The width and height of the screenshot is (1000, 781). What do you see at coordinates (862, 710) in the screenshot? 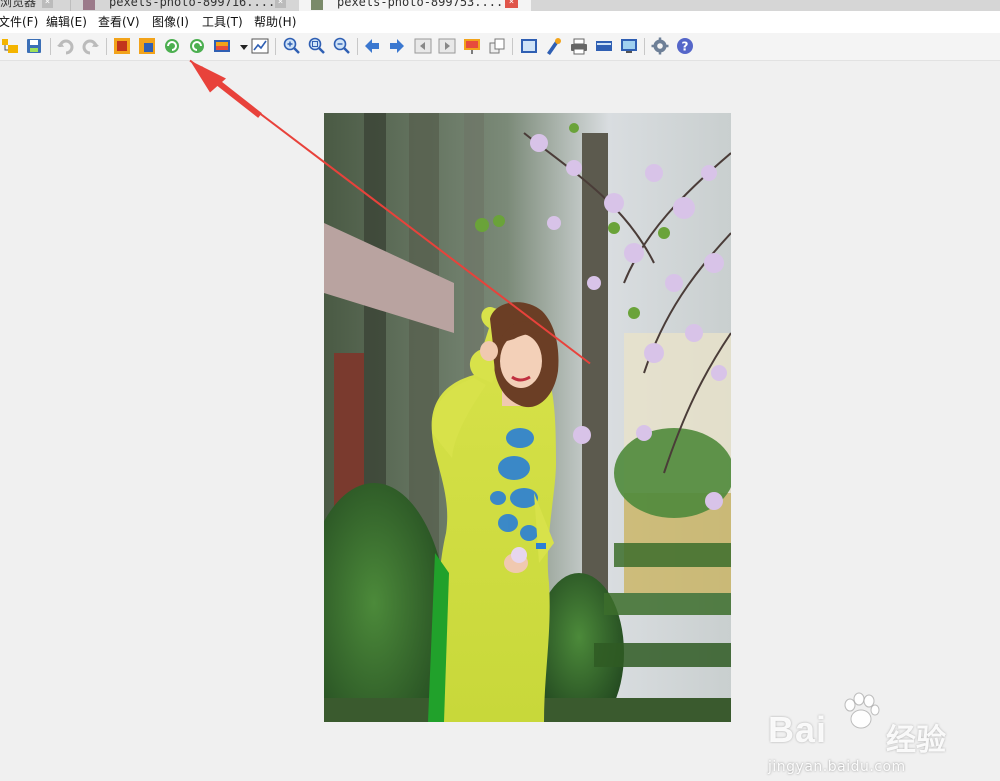
I see `paw-icon` at bounding box center [862, 710].